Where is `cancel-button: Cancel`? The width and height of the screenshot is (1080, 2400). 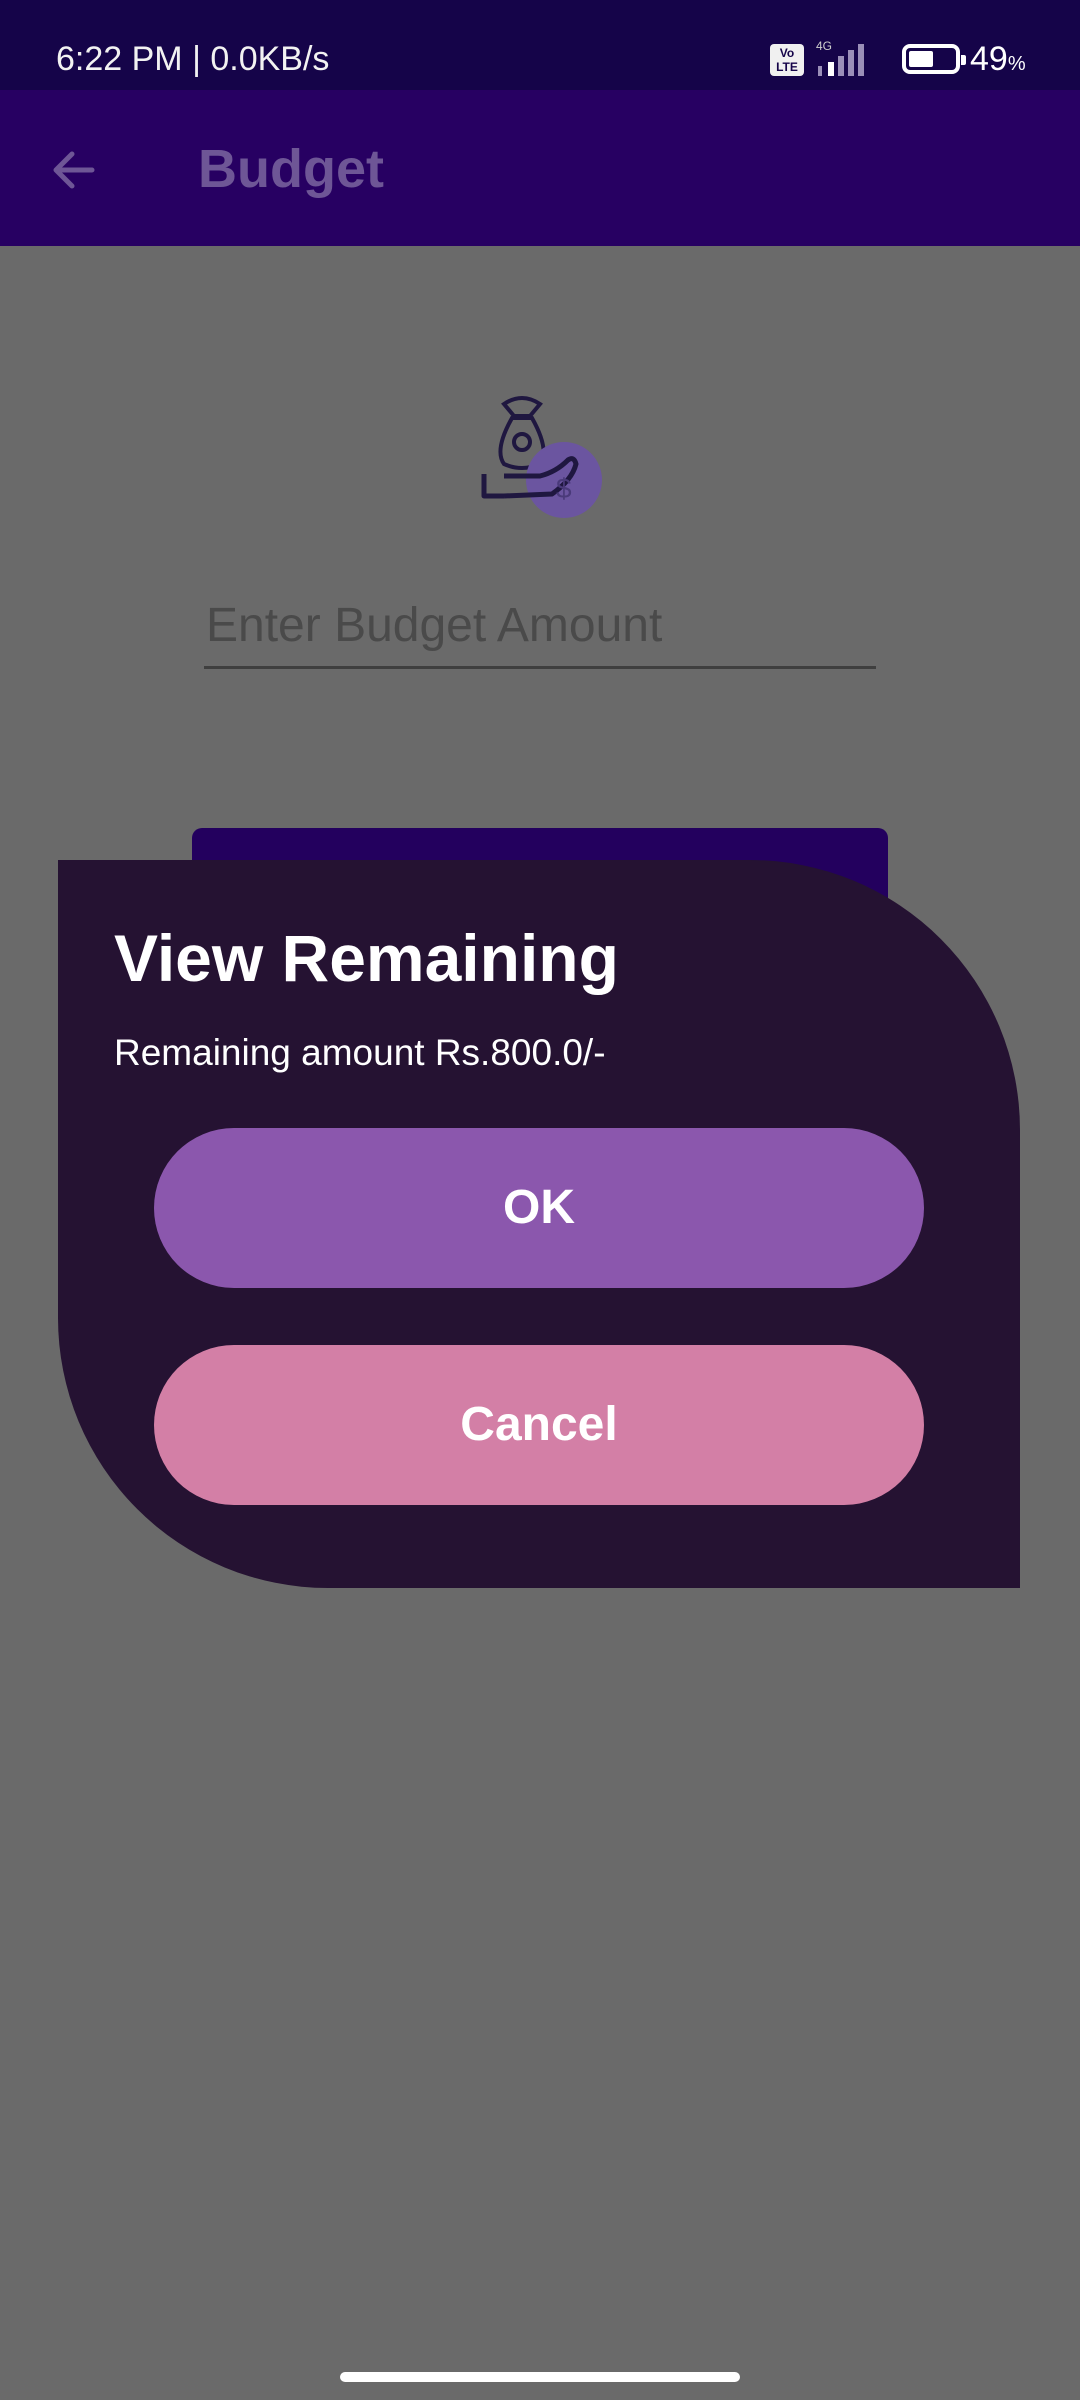
cancel-button: Cancel is located at coordinates (539, 1425).